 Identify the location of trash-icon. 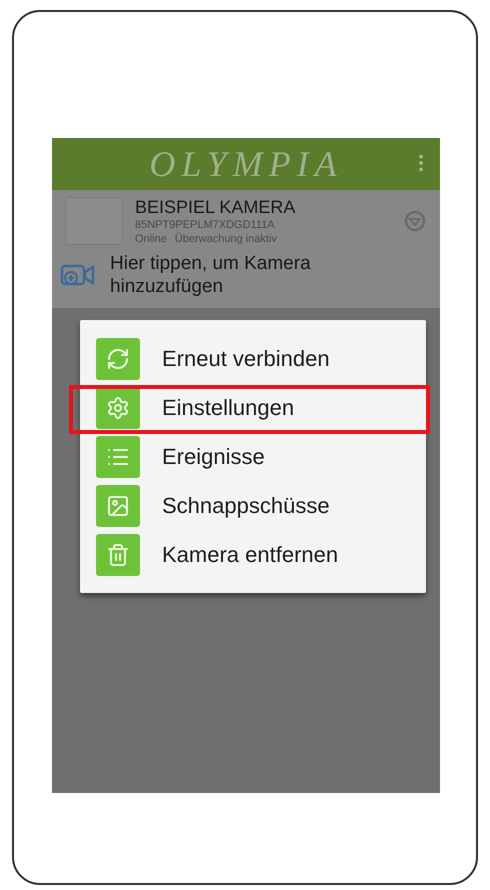
(118, 554).